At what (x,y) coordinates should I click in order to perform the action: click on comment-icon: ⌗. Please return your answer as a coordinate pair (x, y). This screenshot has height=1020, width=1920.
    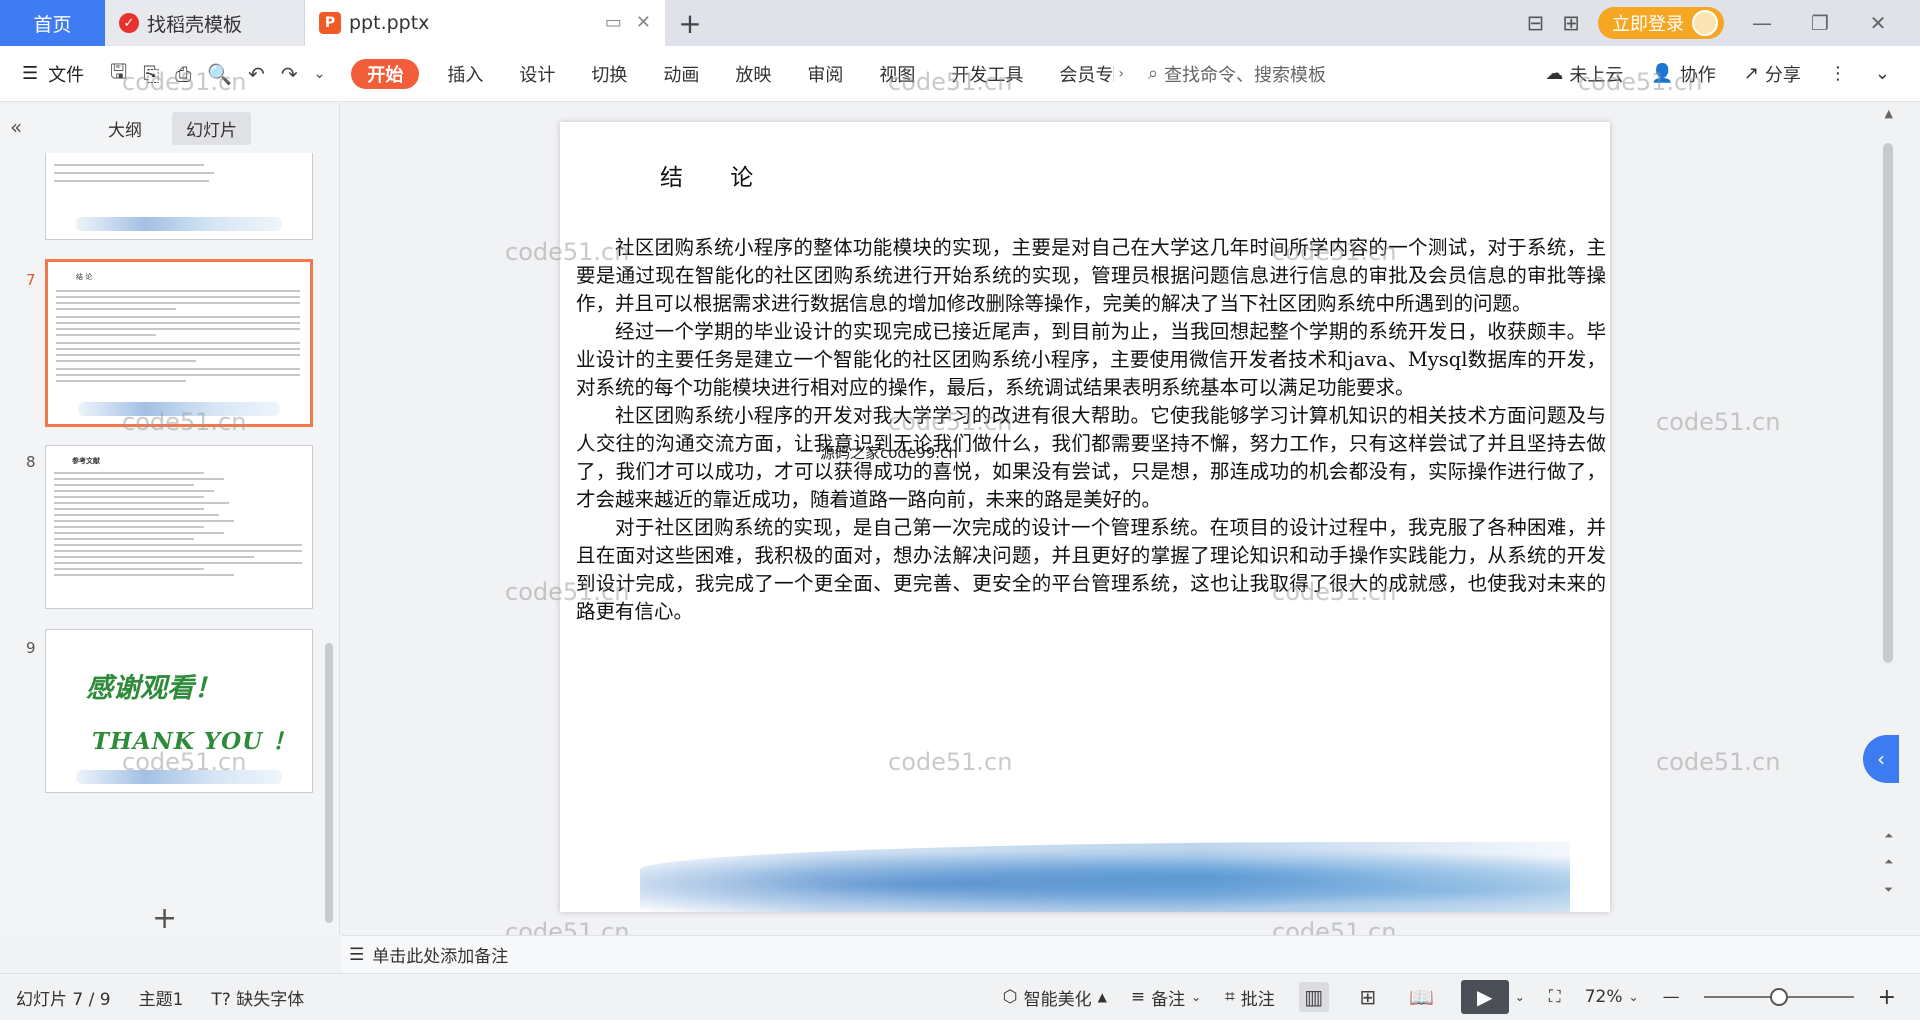
    Looking at the image, I should click on (1230, 997).